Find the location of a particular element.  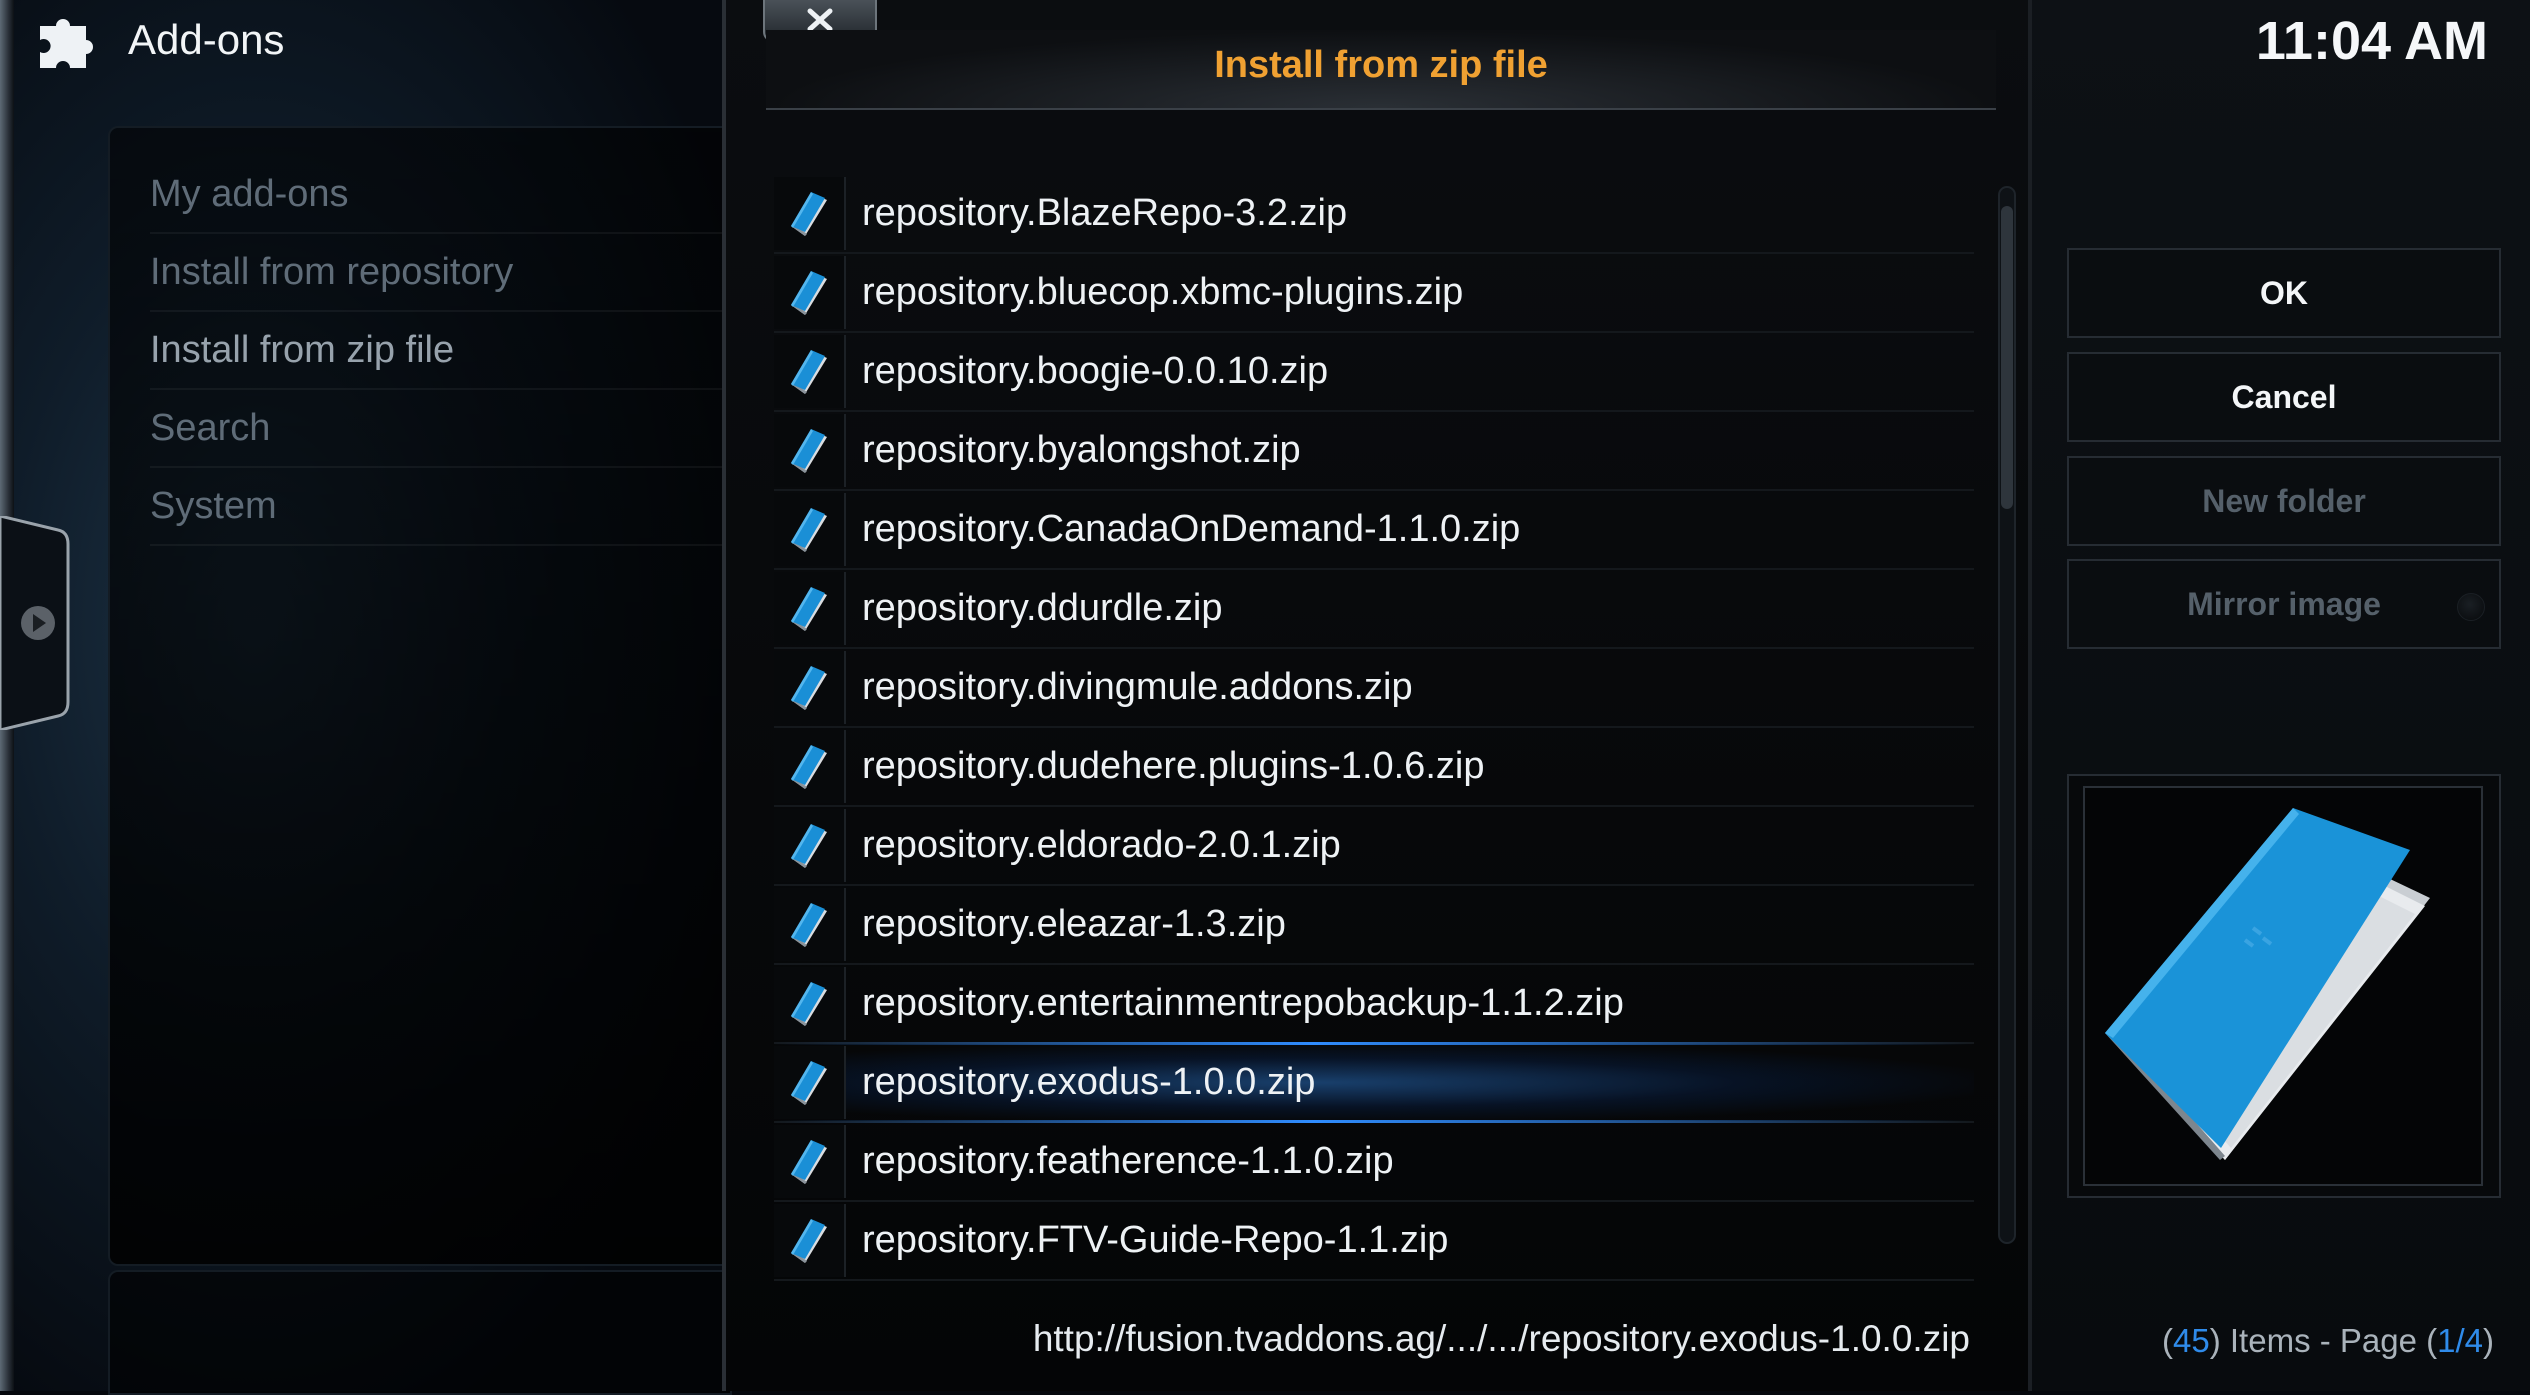

file-list-item: repository.eleazar-1.3.zip is located at coordinates (1374, 925).